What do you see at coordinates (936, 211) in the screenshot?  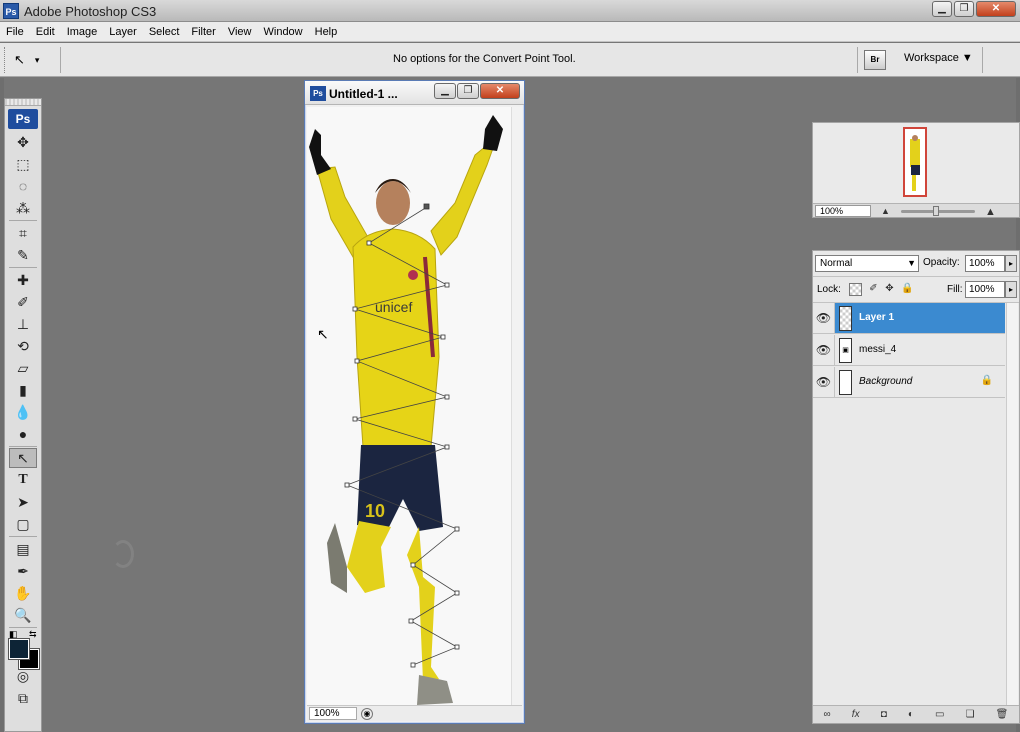 I see `navigator-zoom-slider-handle` at bounding box center [936, 211].